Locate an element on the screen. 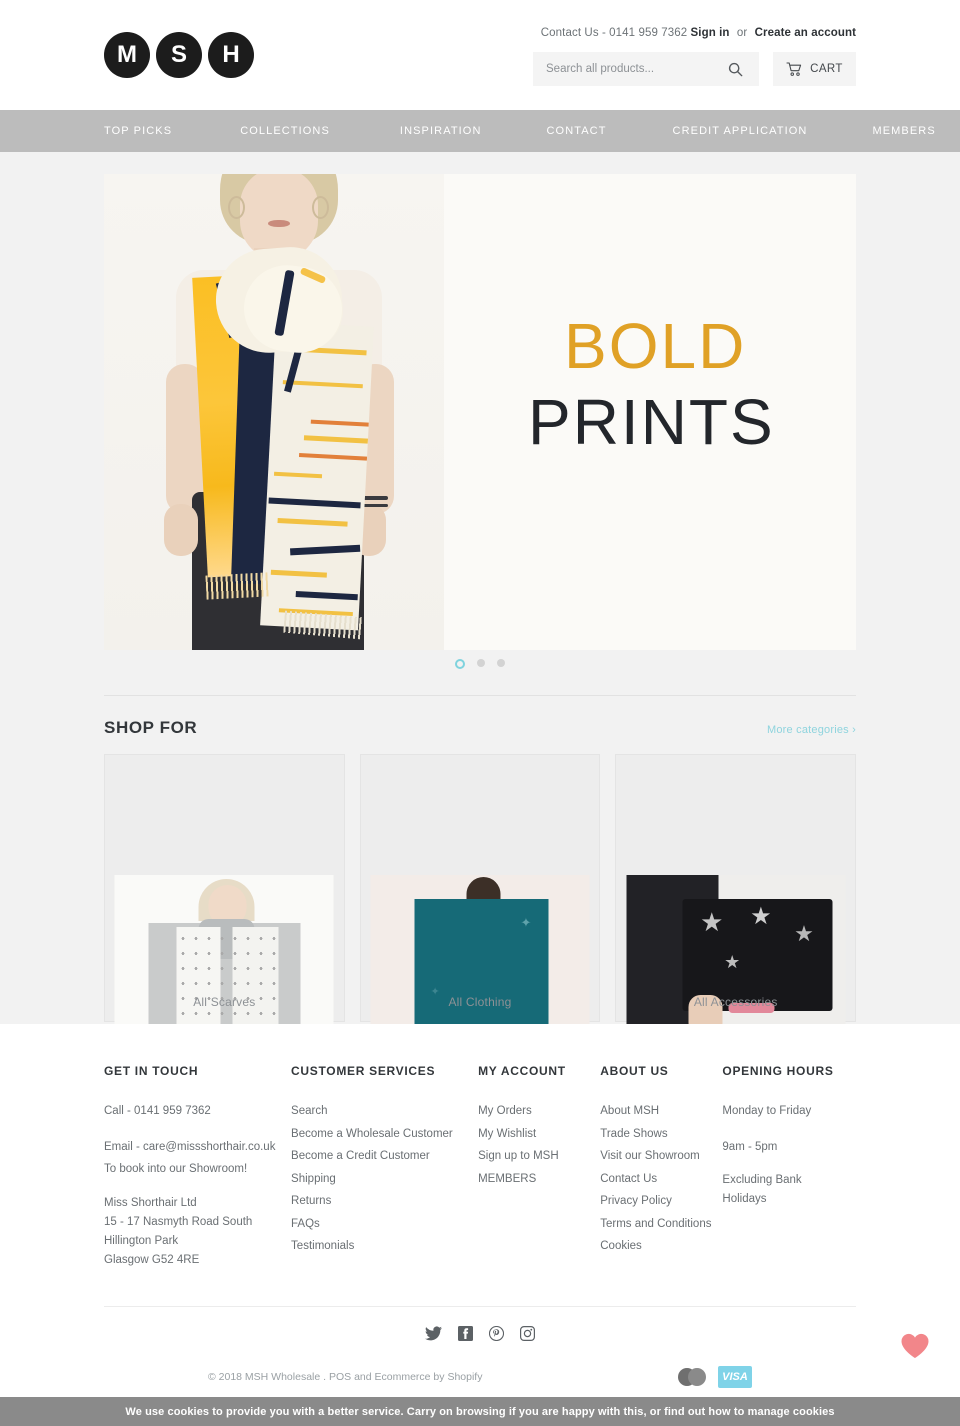  footer-link-trade-shows: Trade Shows is located at coordinates (661, 1134).